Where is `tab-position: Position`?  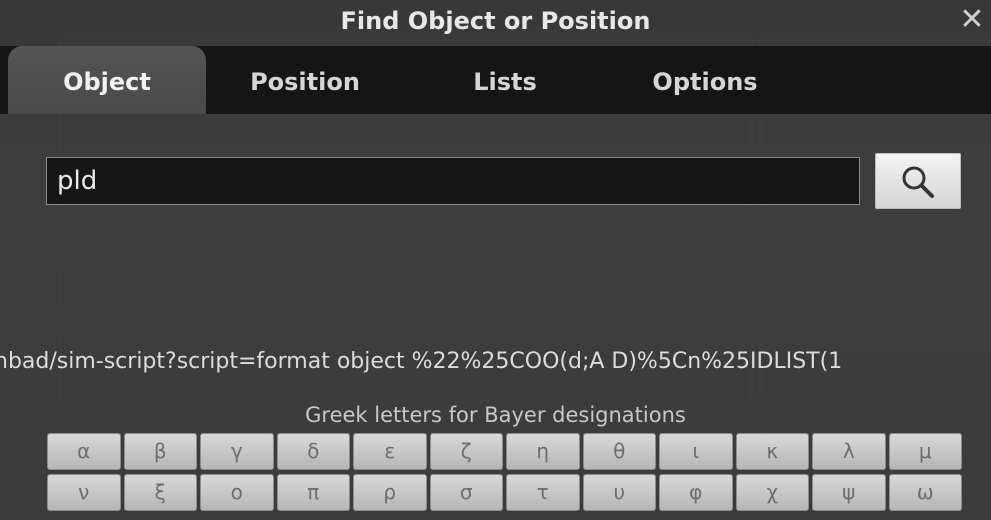 tab-position: Position is located at coordinates (305, 80).